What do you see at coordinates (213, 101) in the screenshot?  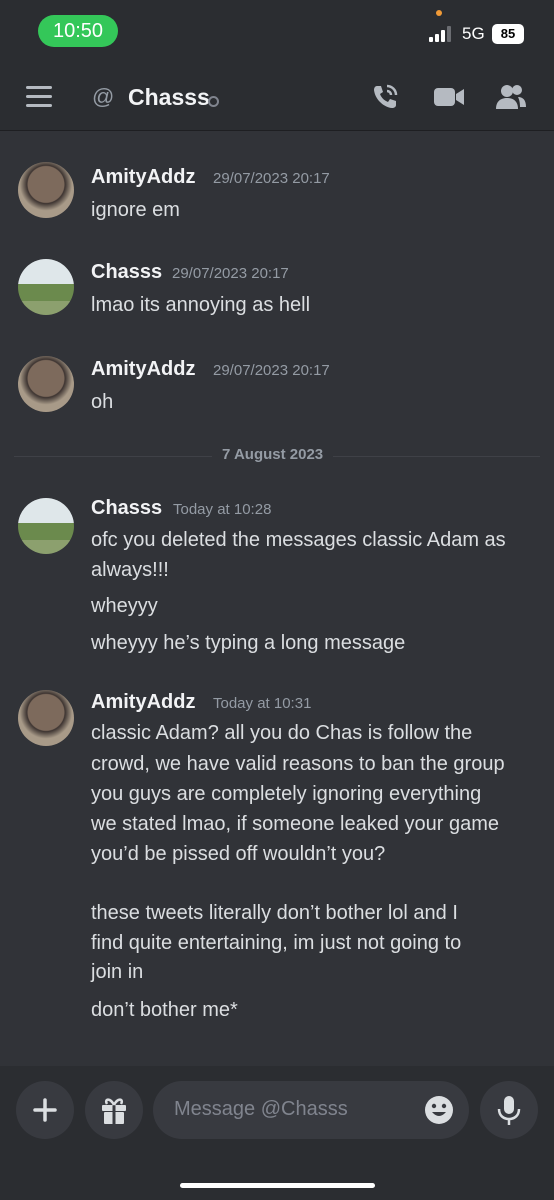 I see `offline-status-icon` at bounding box center [213, 101].